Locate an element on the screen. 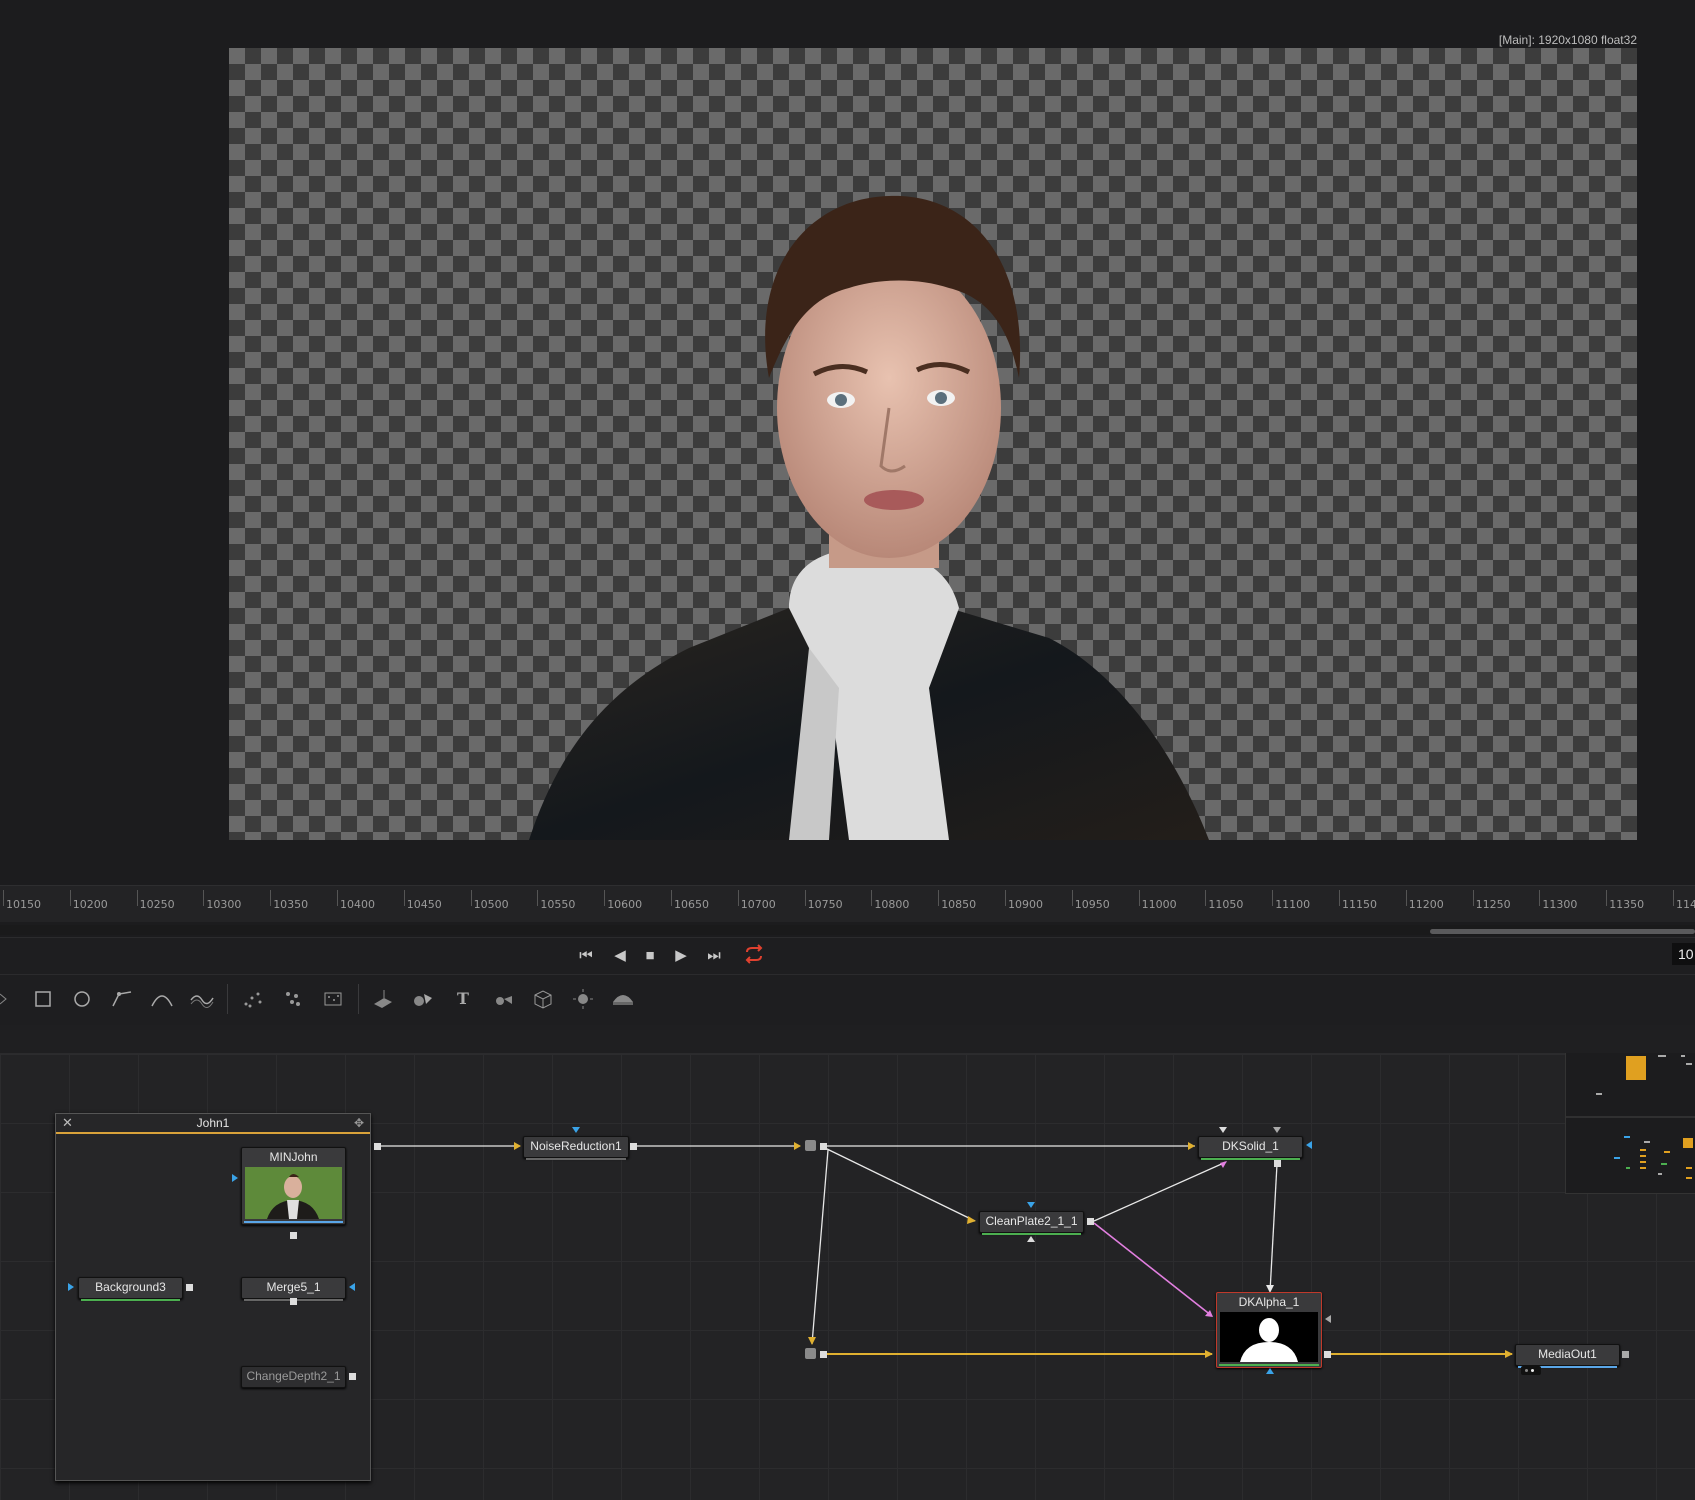  node-background3-label: Background3 is located at coordinates (130, 1287).